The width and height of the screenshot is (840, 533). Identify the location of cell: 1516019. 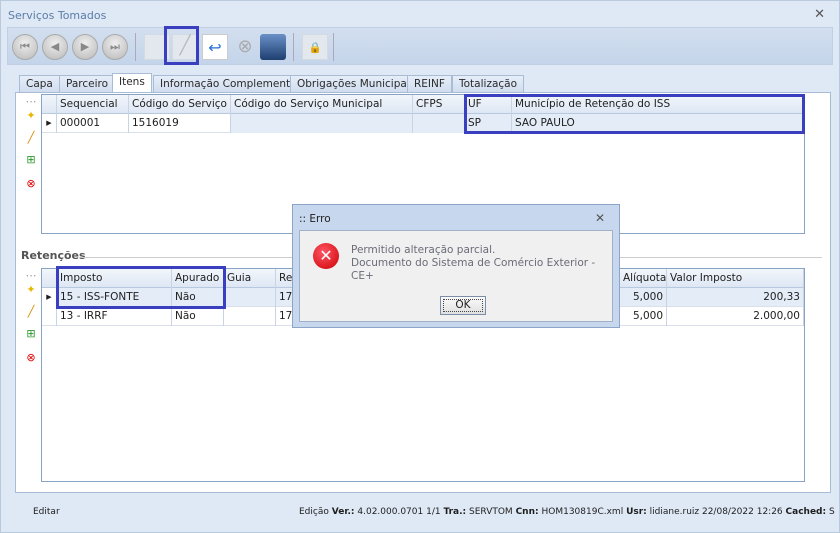
(180, 123).